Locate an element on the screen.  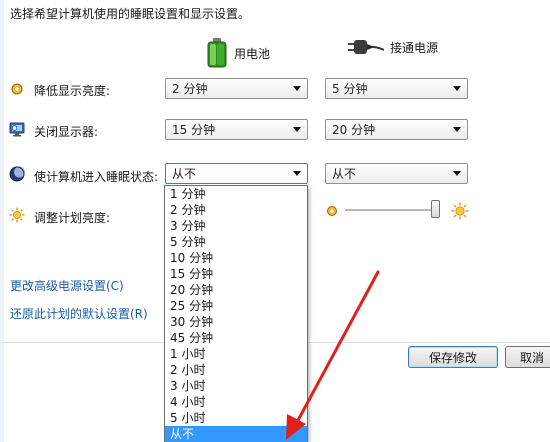
dropdown-option: 1 分钟 is located at coordinates (236, 194).